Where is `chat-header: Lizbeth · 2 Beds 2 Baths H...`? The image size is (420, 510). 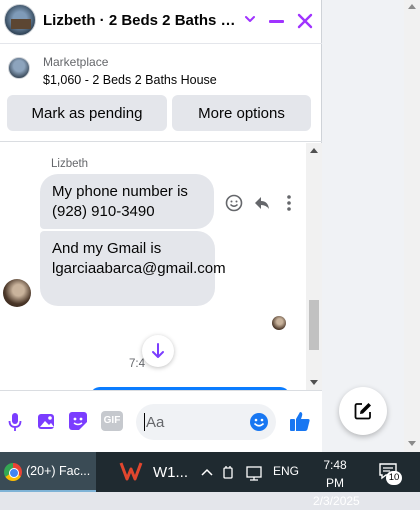 chat-header: Lizbeth · 2 Beds 2 Baths H... is located at coordinates (161, 22).